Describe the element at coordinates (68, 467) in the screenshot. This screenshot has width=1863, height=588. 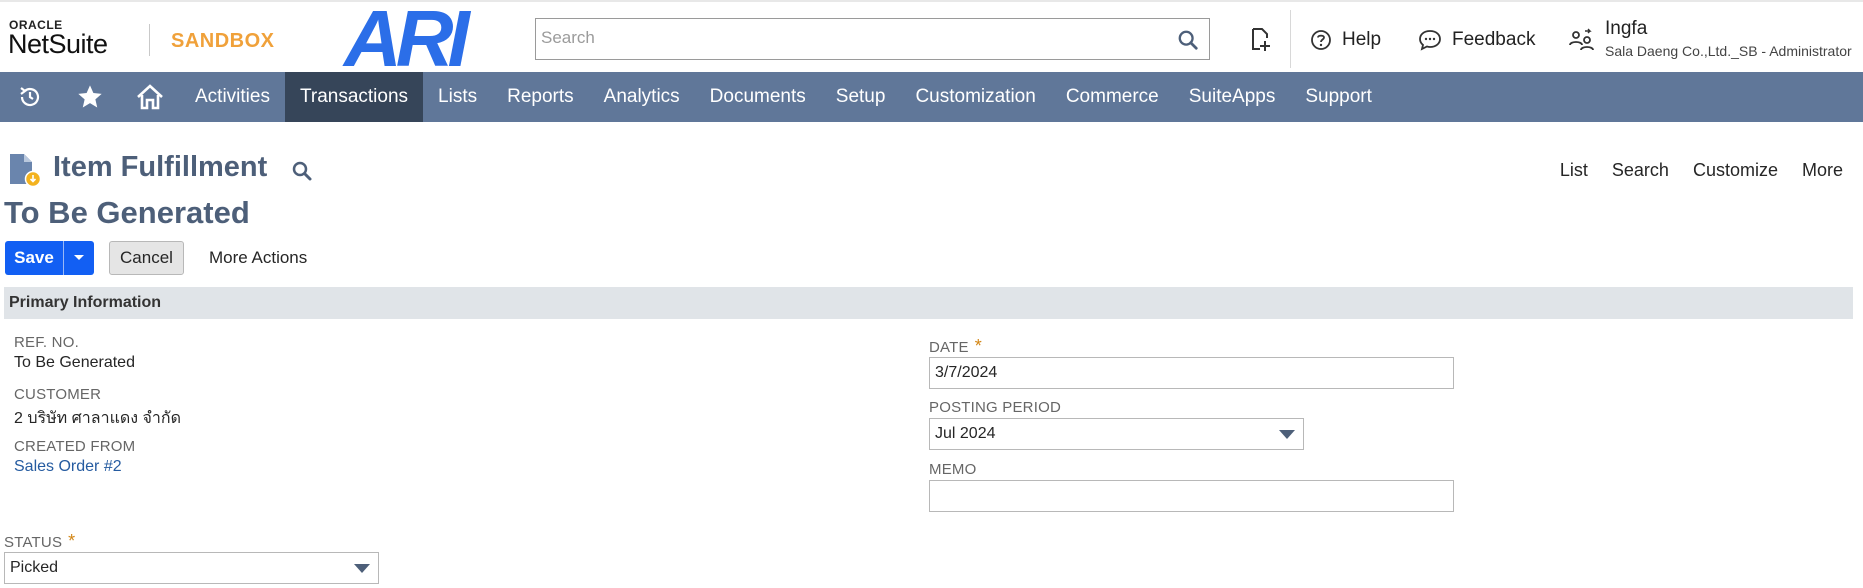
I see `created-from-link: Sales Order #2` at that location.